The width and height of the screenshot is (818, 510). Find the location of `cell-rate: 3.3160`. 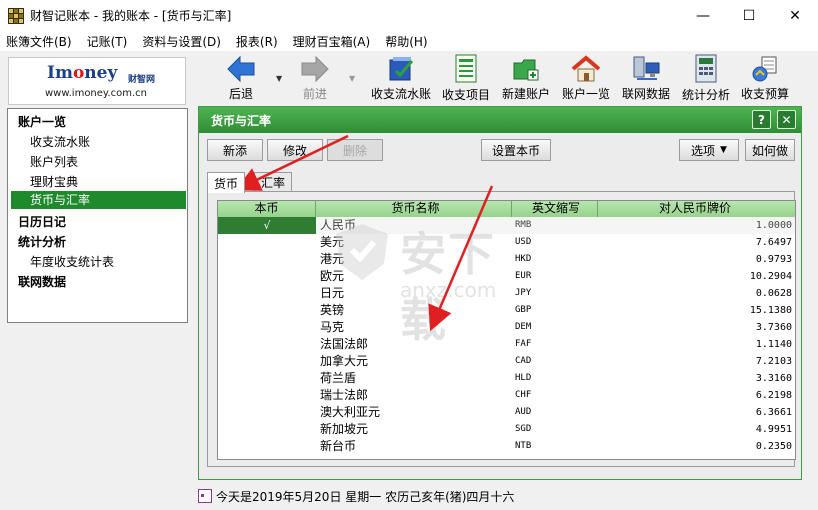

cell-rate: 3.3160 is located at coordinates (773, 378).